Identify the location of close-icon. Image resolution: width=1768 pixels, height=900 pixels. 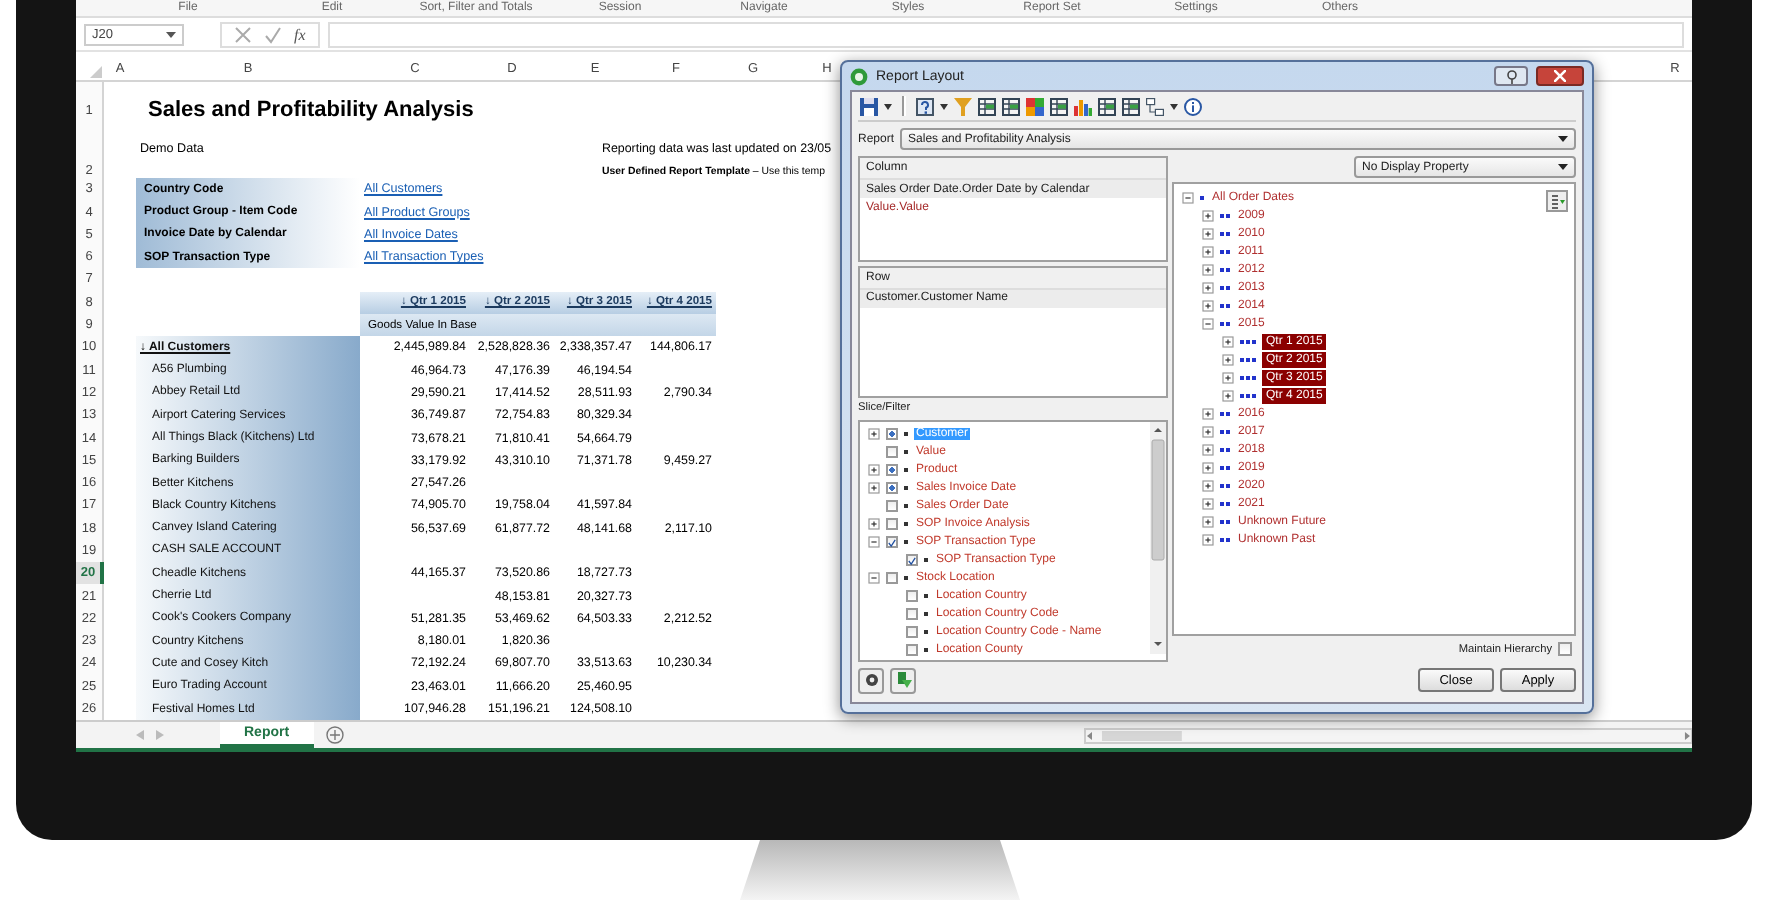
(1560, 76).